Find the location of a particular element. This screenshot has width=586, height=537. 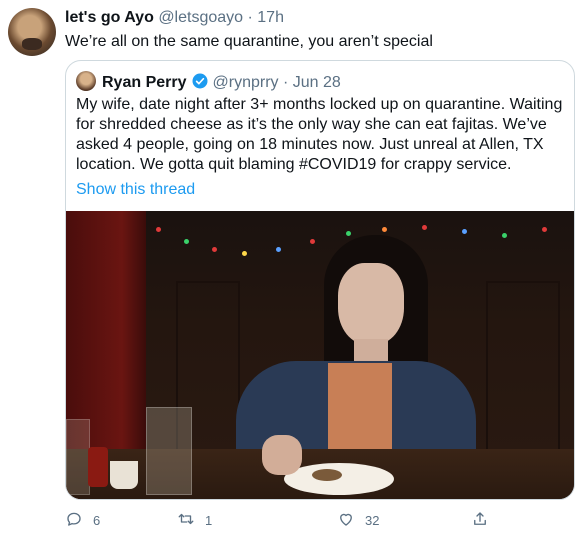

quoted-author-name: Ryan Perry is located at coordinates (144, 82).